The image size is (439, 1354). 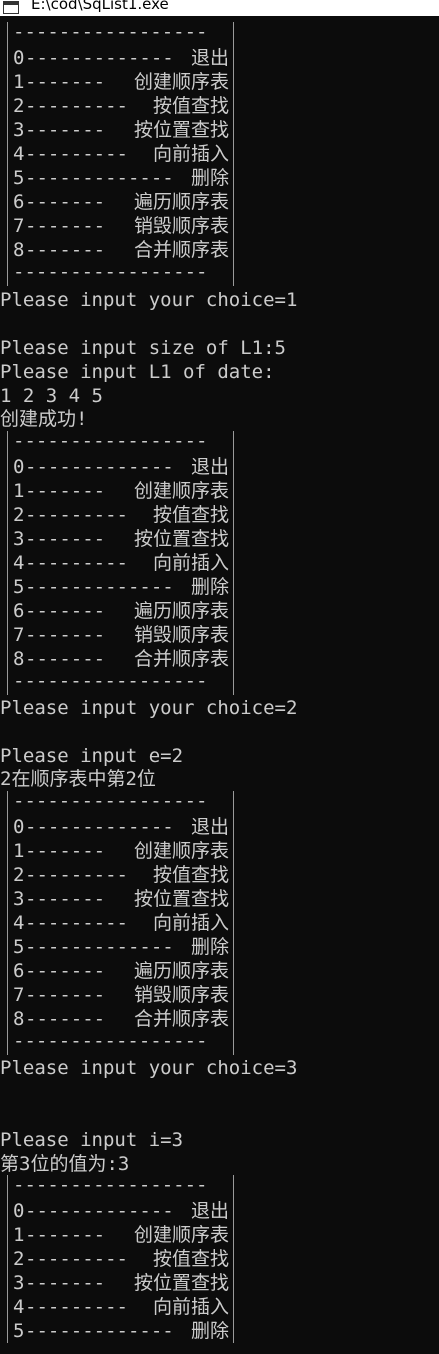 What do you see at coordinates (11, 7) in the screenshot?
I see `console-app-icon` at bounding box center [11, 7].